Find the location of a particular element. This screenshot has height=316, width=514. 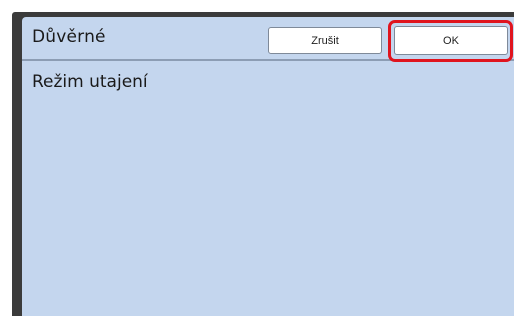

cancel-button: Zrušit is located at coordinates (325, 40).